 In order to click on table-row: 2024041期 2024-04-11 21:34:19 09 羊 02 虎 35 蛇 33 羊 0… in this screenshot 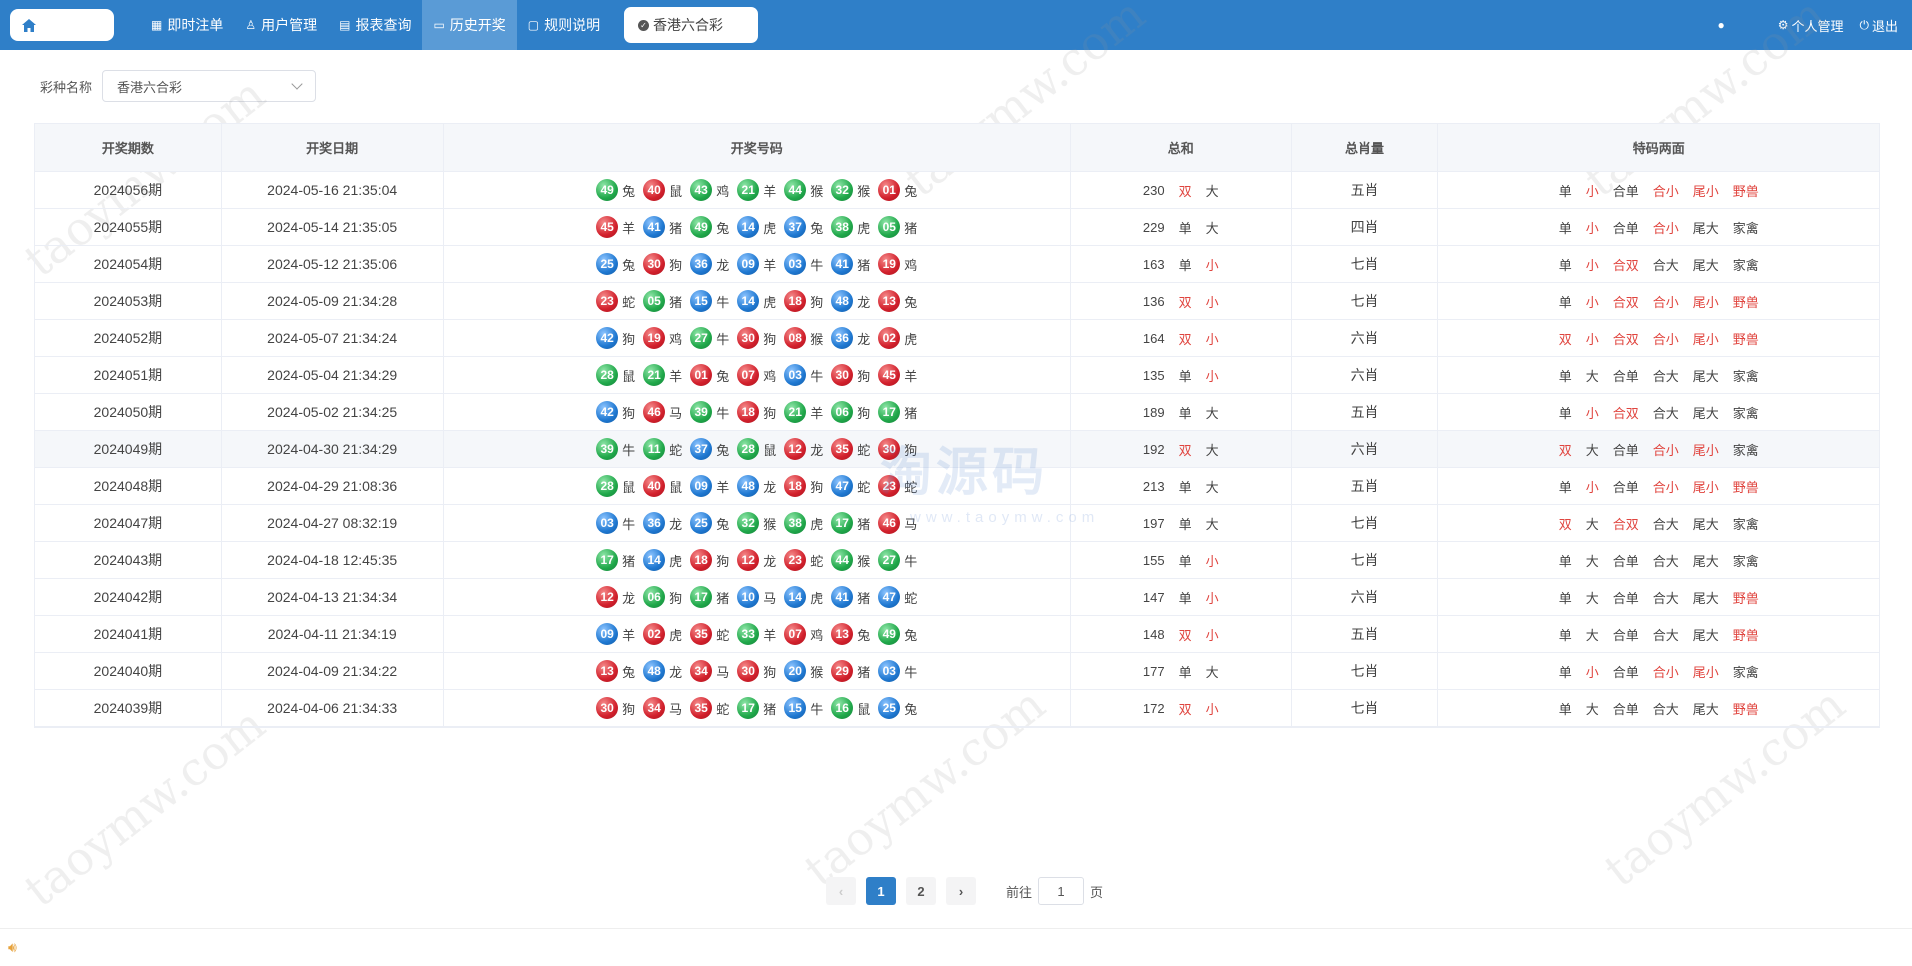, I will do `click(957, 634)`.